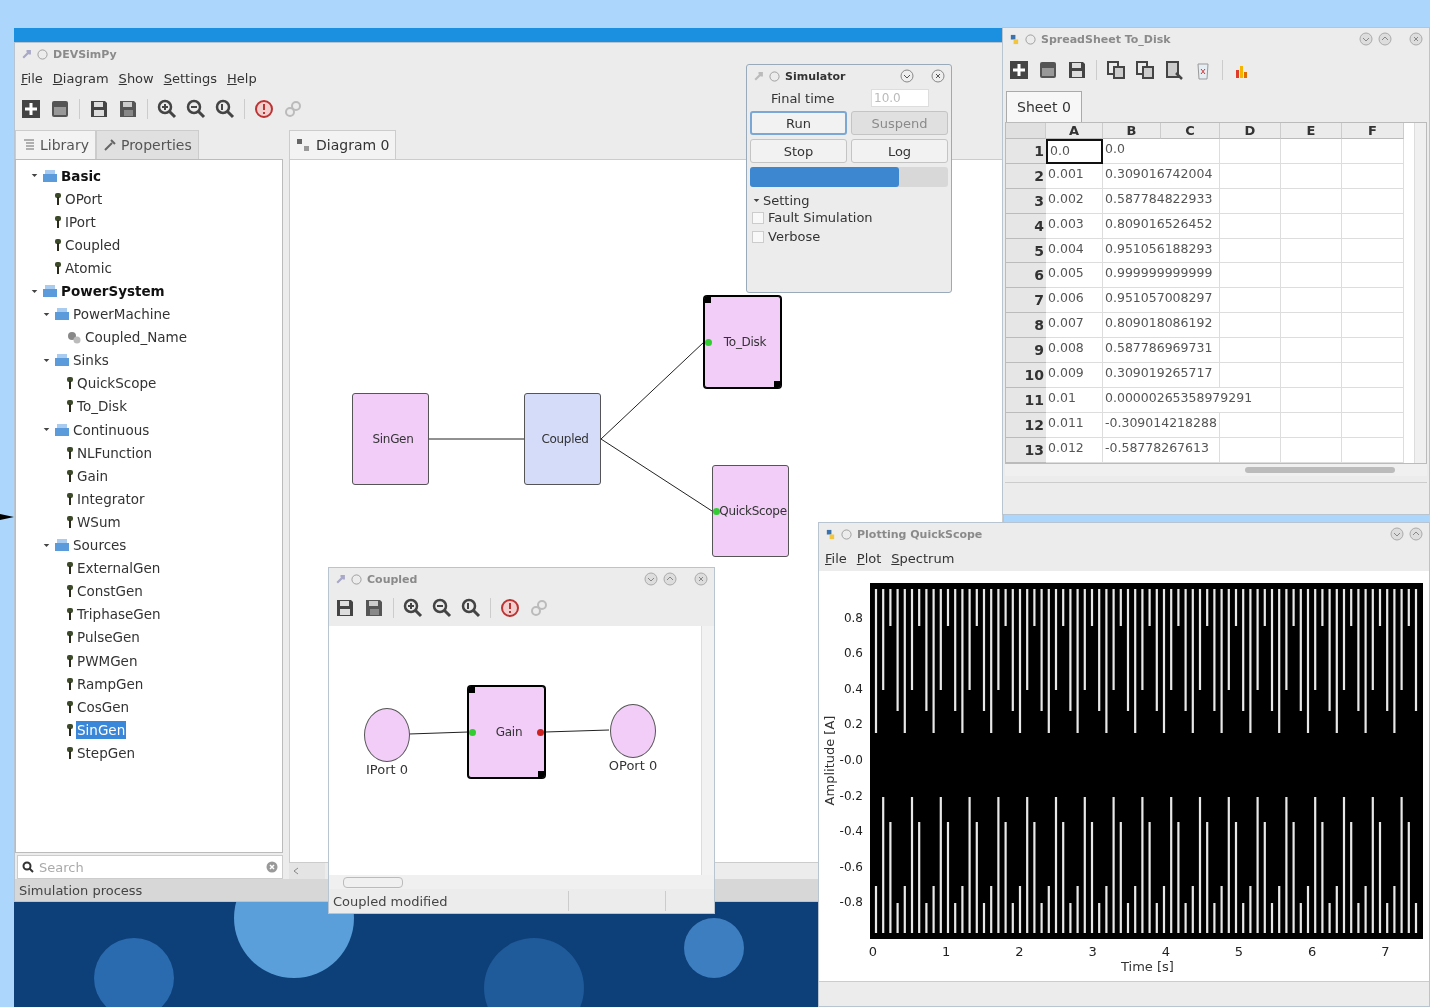  I want to click on sheet-tab: Sheet 0, so click(1044, 106).